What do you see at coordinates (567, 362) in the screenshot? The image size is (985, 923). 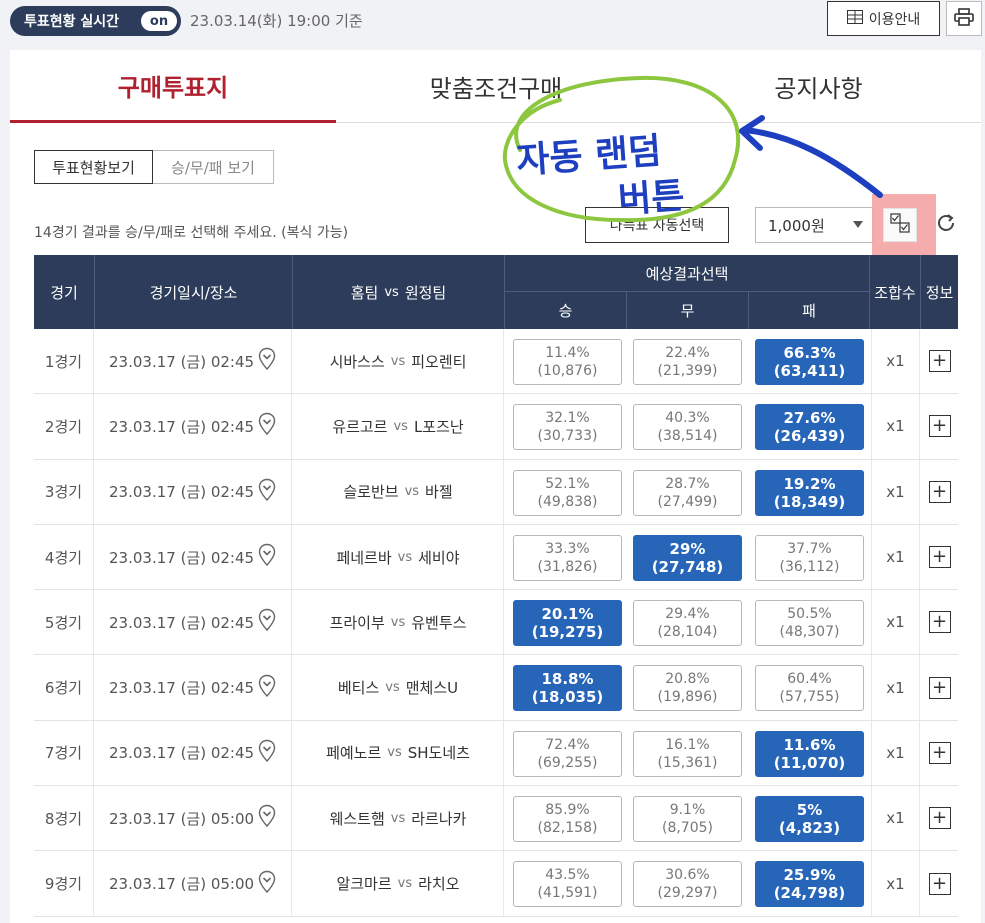 I see `option-win-button: 11.4% (10,876)` at bounding box center [567, 362].